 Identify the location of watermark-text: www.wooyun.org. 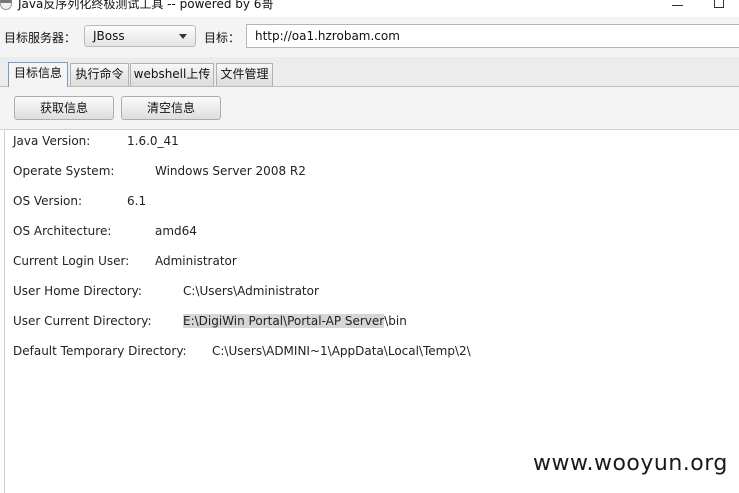
(630, 463).